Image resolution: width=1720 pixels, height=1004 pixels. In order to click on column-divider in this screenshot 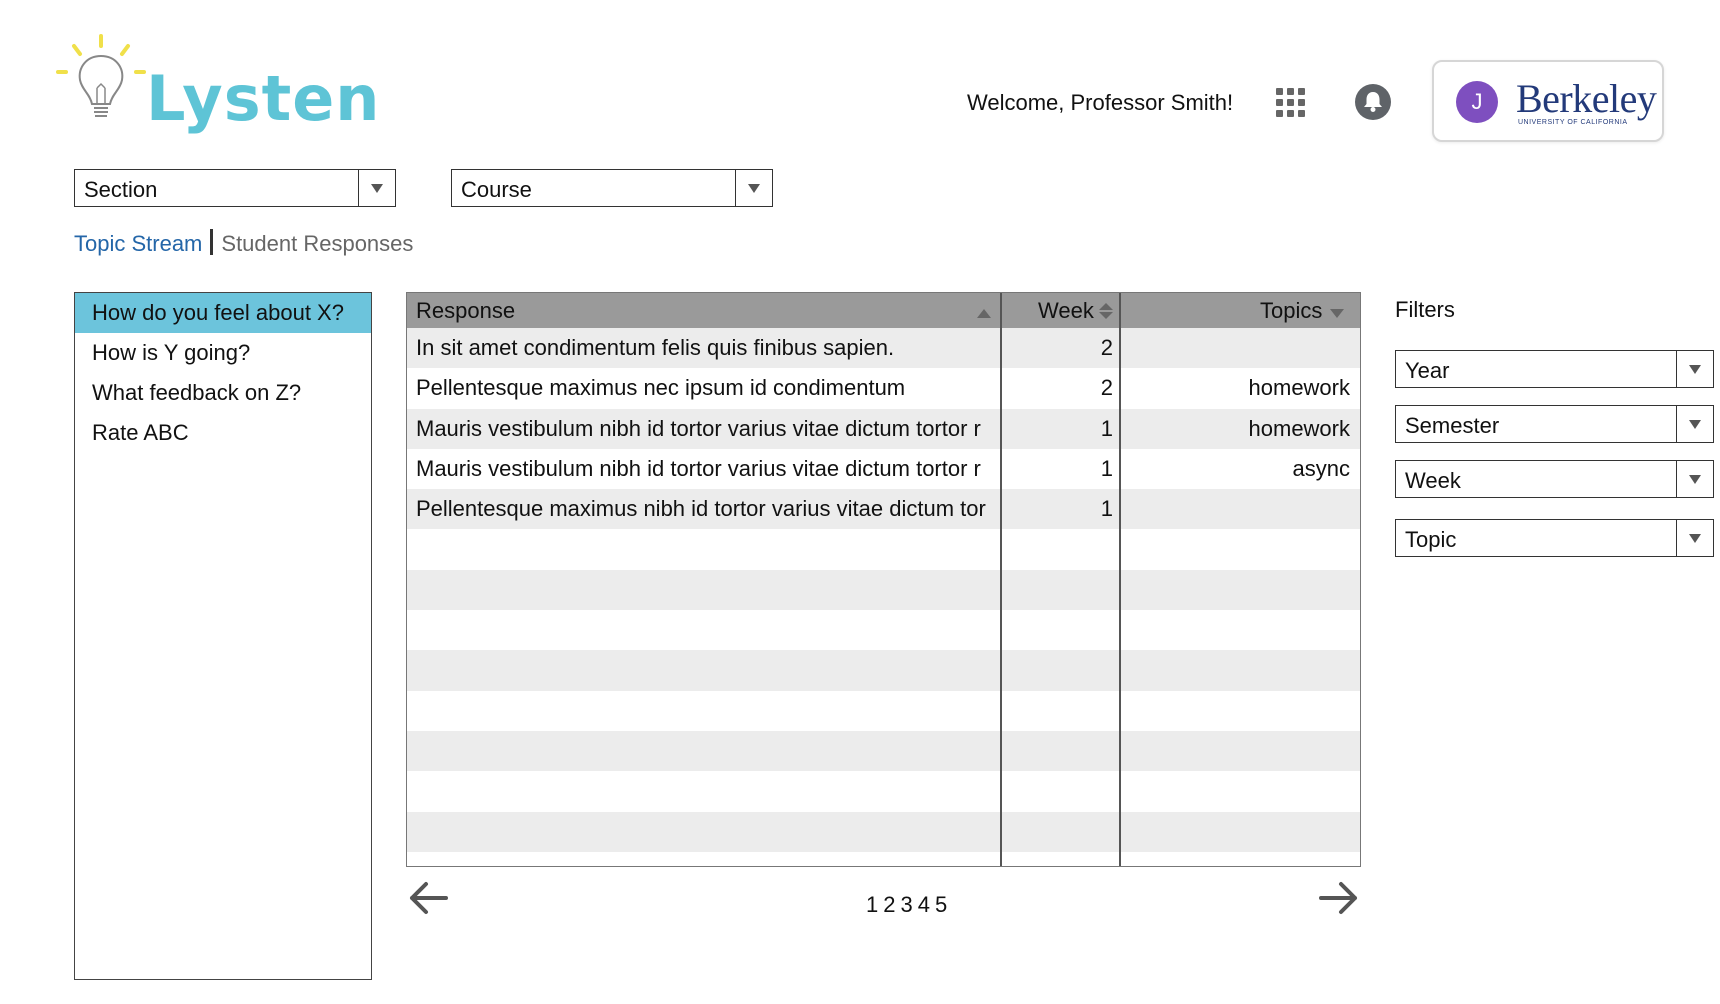, I will do `click(1120, 579)`.